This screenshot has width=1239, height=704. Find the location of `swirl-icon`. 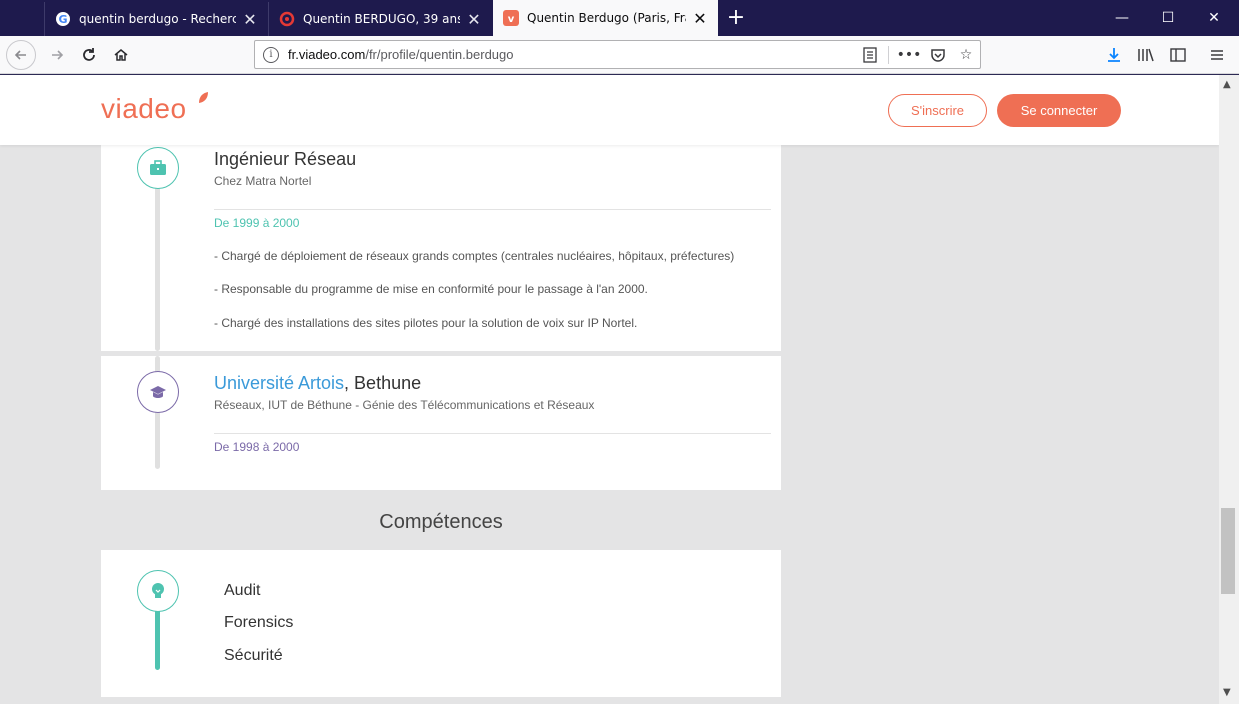

swirl-icon is located at coordinates (287, 19).